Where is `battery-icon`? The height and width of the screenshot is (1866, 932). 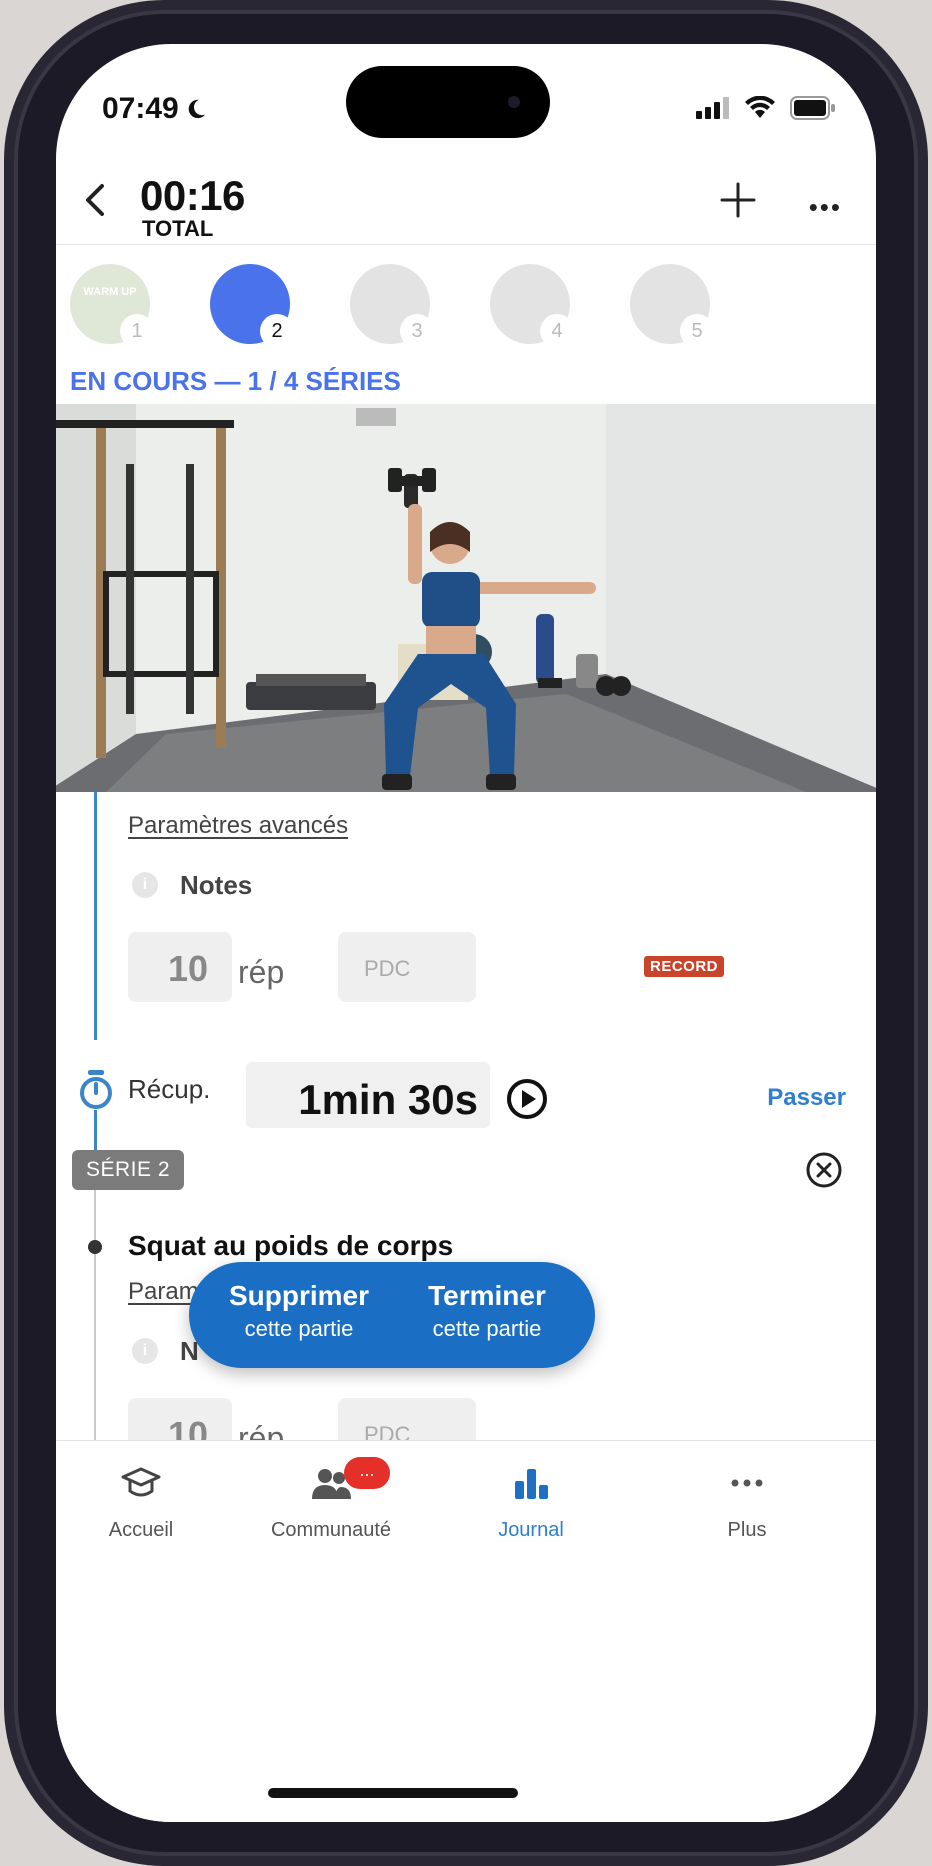 battery-icon is located at coordinates (812, 108).